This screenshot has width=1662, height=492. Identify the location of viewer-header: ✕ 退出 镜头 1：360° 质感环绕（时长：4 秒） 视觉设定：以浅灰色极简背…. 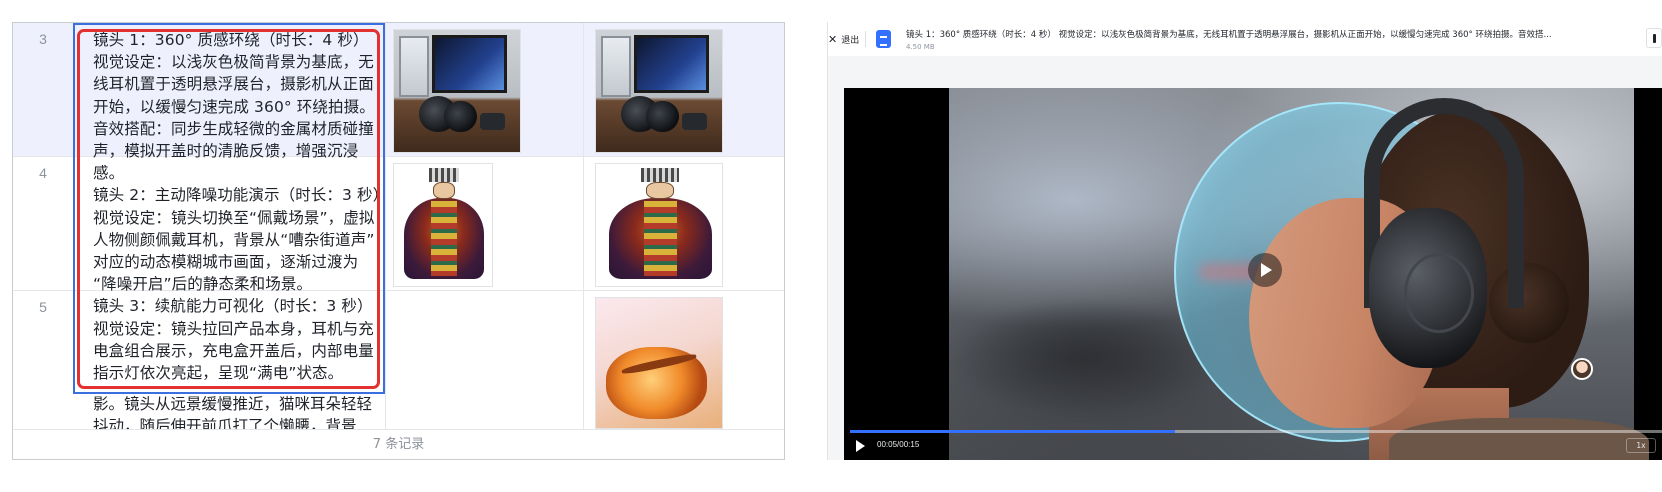
(1245, 39).